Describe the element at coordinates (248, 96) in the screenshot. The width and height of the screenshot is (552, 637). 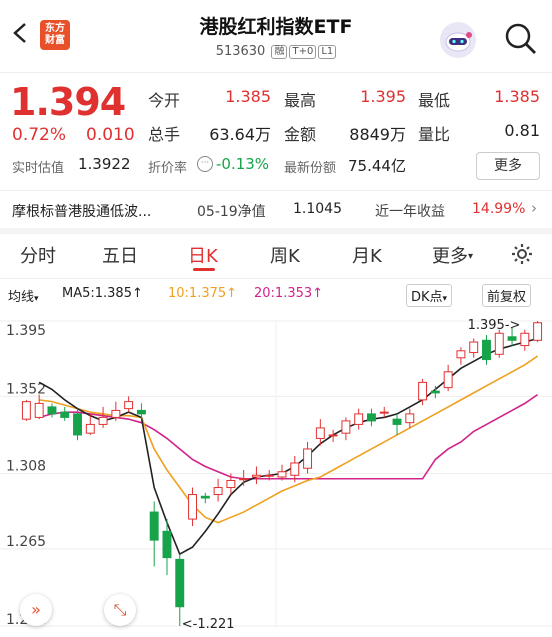
I see `open-value: 1.385` at that location.